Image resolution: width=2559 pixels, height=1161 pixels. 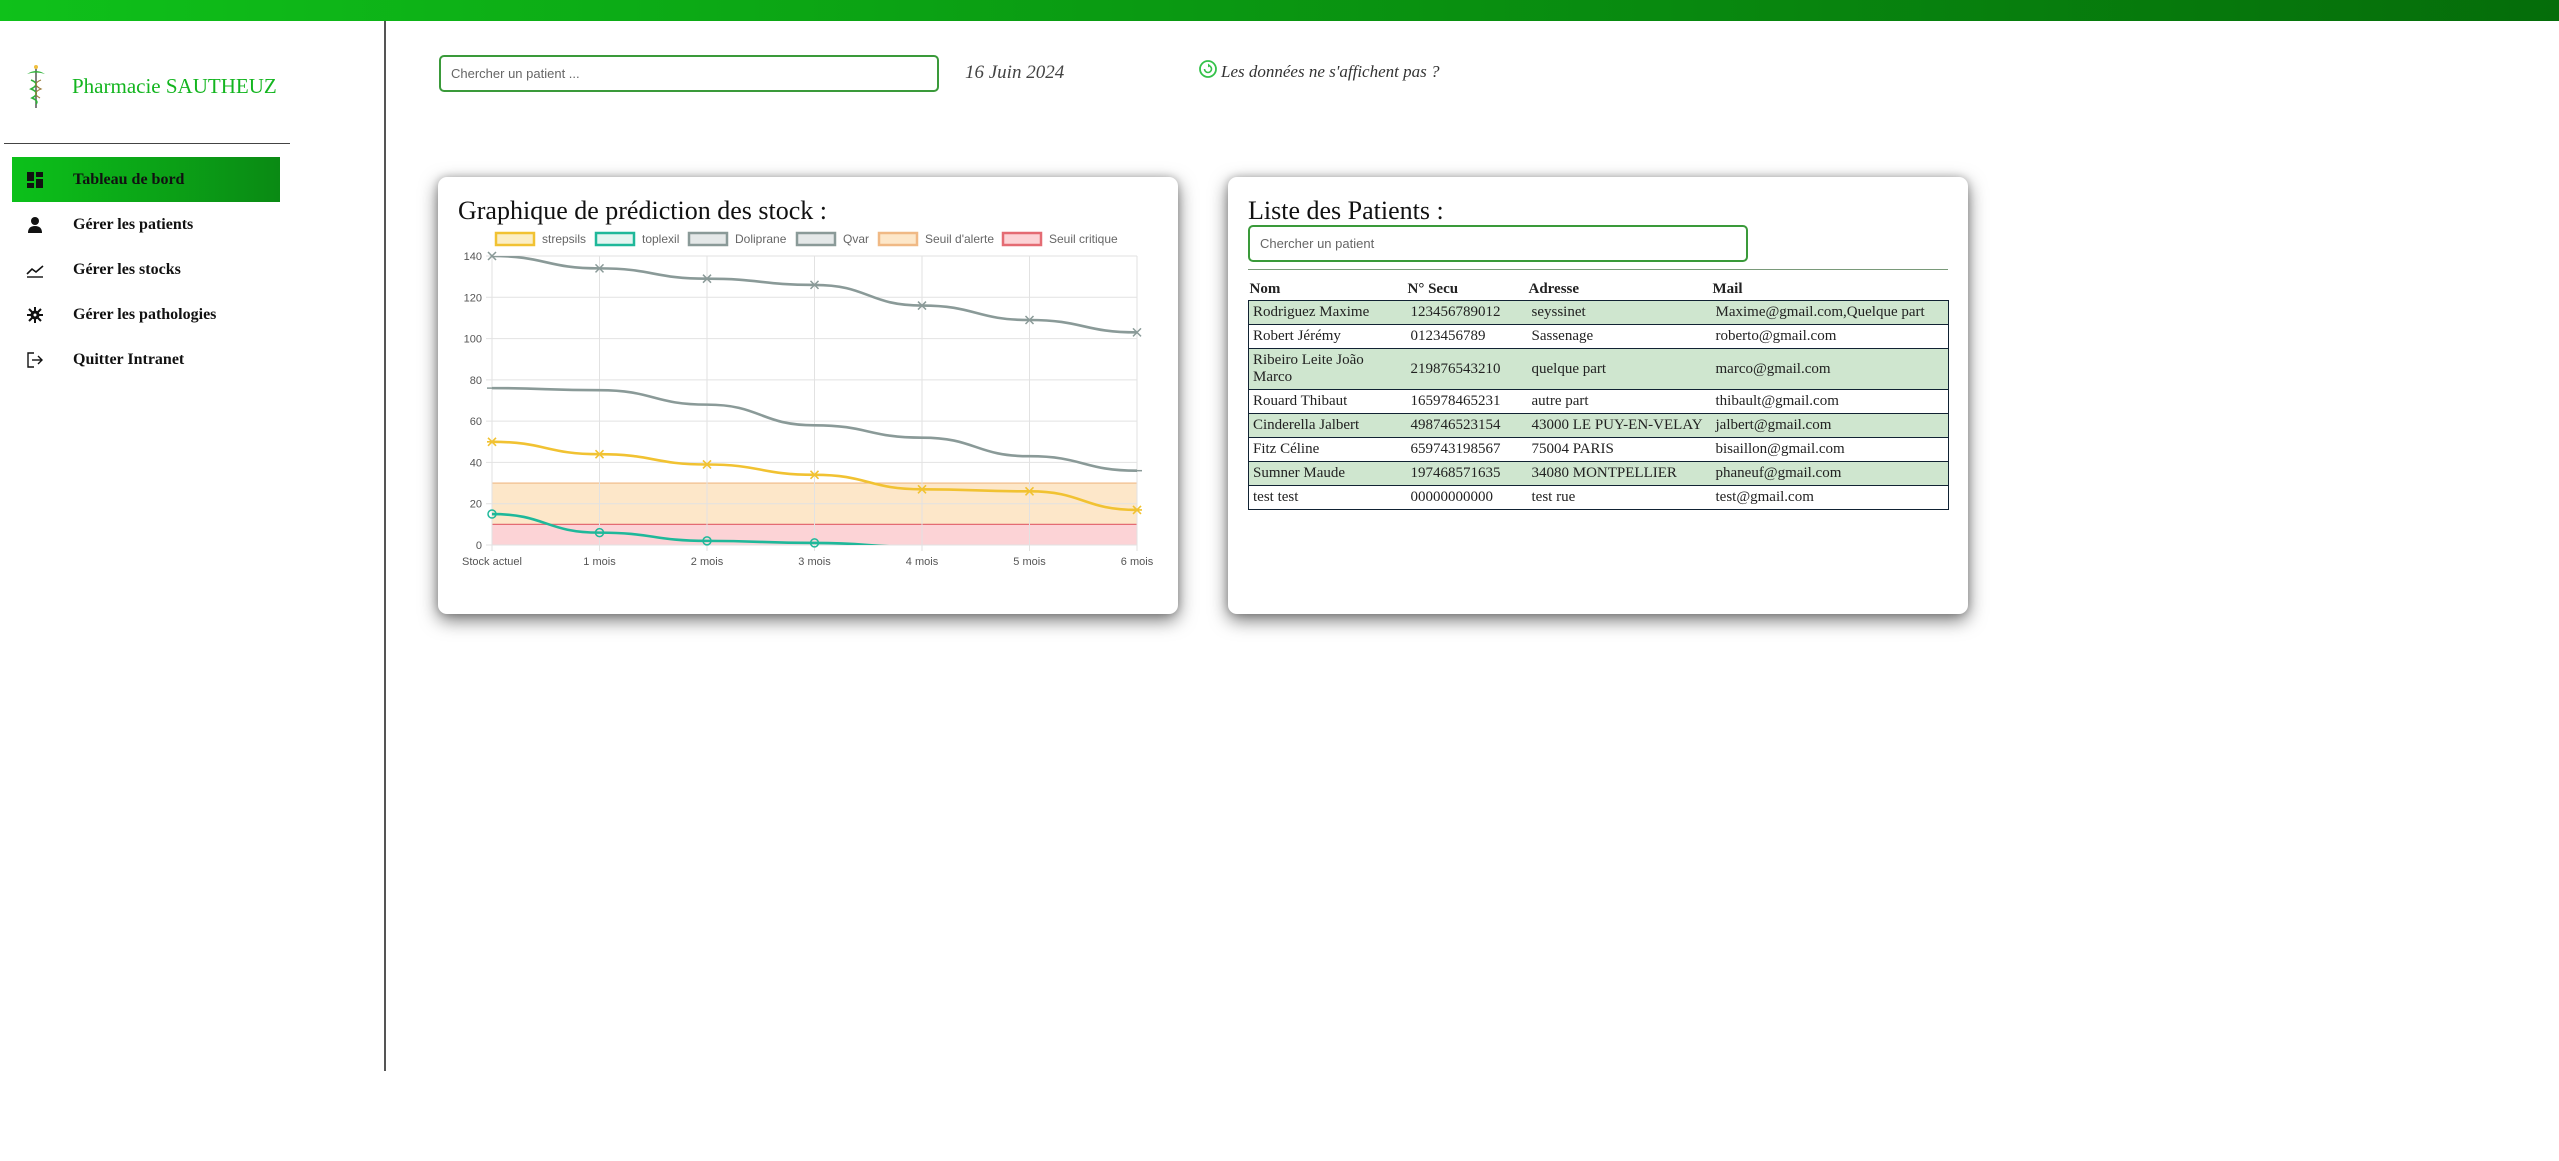 What do you see at coordinates (1619, 312) in the screenshot?
I see `patient-address-cell: seyssinet` at bounding box center [1619, 312].